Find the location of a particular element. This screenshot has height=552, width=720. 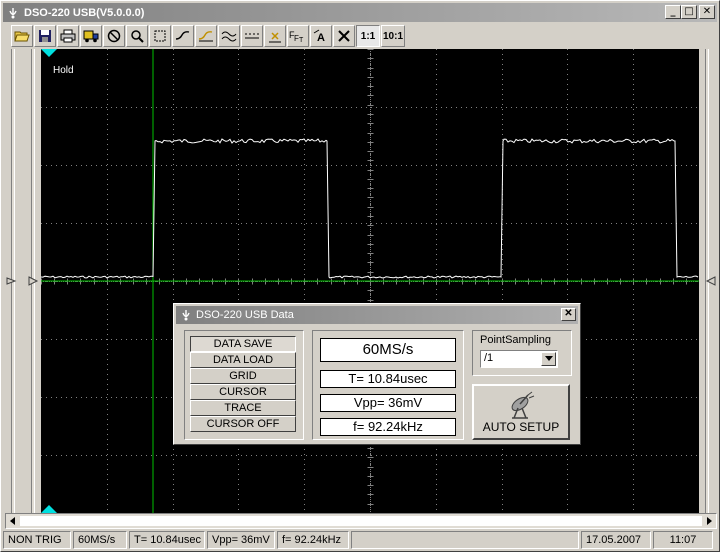

fft-button: FFT is located at coordinates (298, 36).